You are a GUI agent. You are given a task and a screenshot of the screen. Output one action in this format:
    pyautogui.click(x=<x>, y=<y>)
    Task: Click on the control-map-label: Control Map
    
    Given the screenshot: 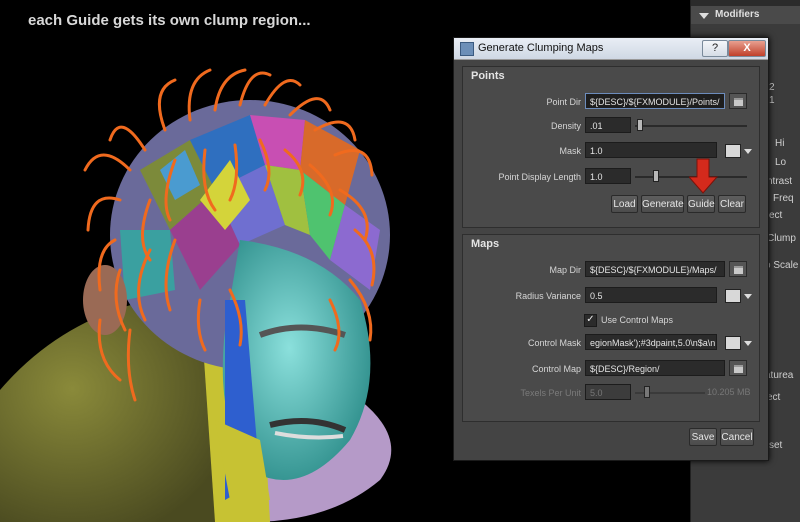 What is the action you would take?
    pyautogui.click(x=556, y=369)
    